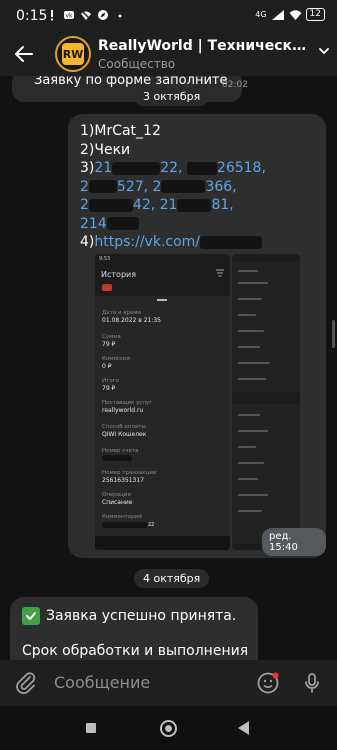 The image size is (337, 750). I want to click on chevron-down-icon, so click(324, 51).